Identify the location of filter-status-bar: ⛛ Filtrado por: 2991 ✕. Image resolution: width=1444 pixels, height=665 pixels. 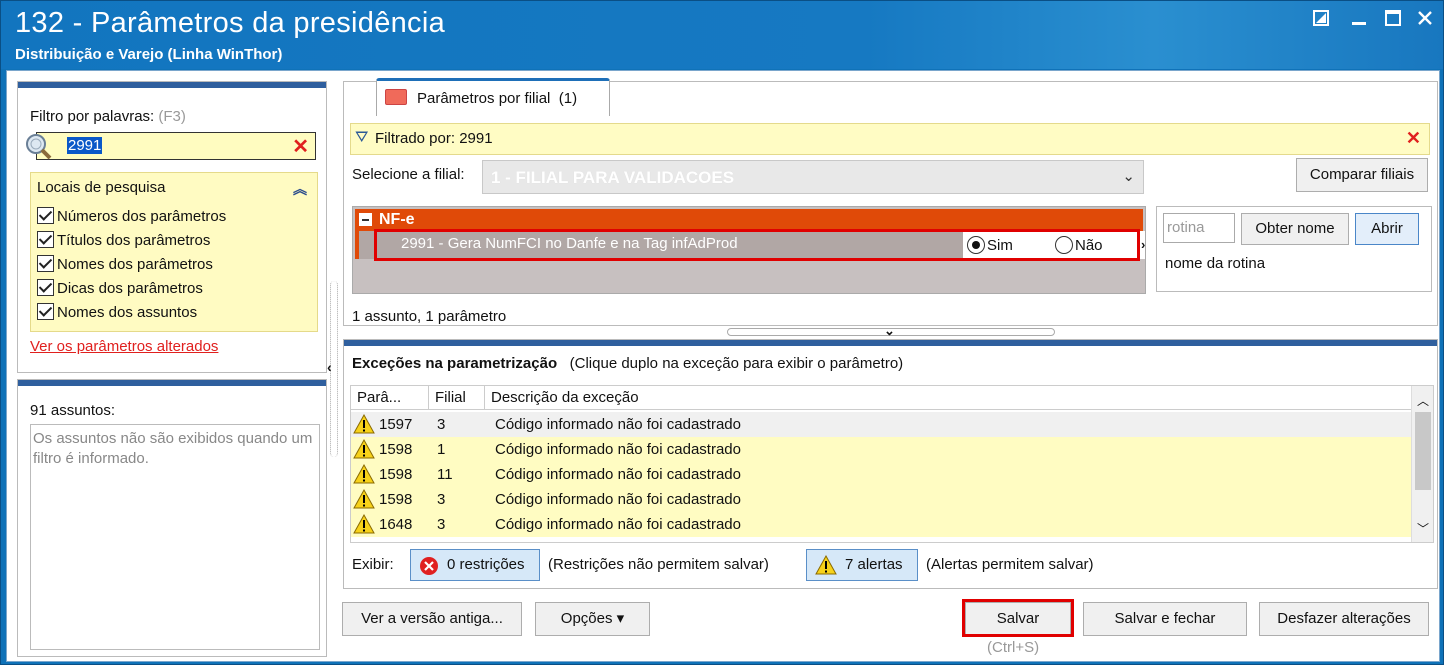
(890, 139).